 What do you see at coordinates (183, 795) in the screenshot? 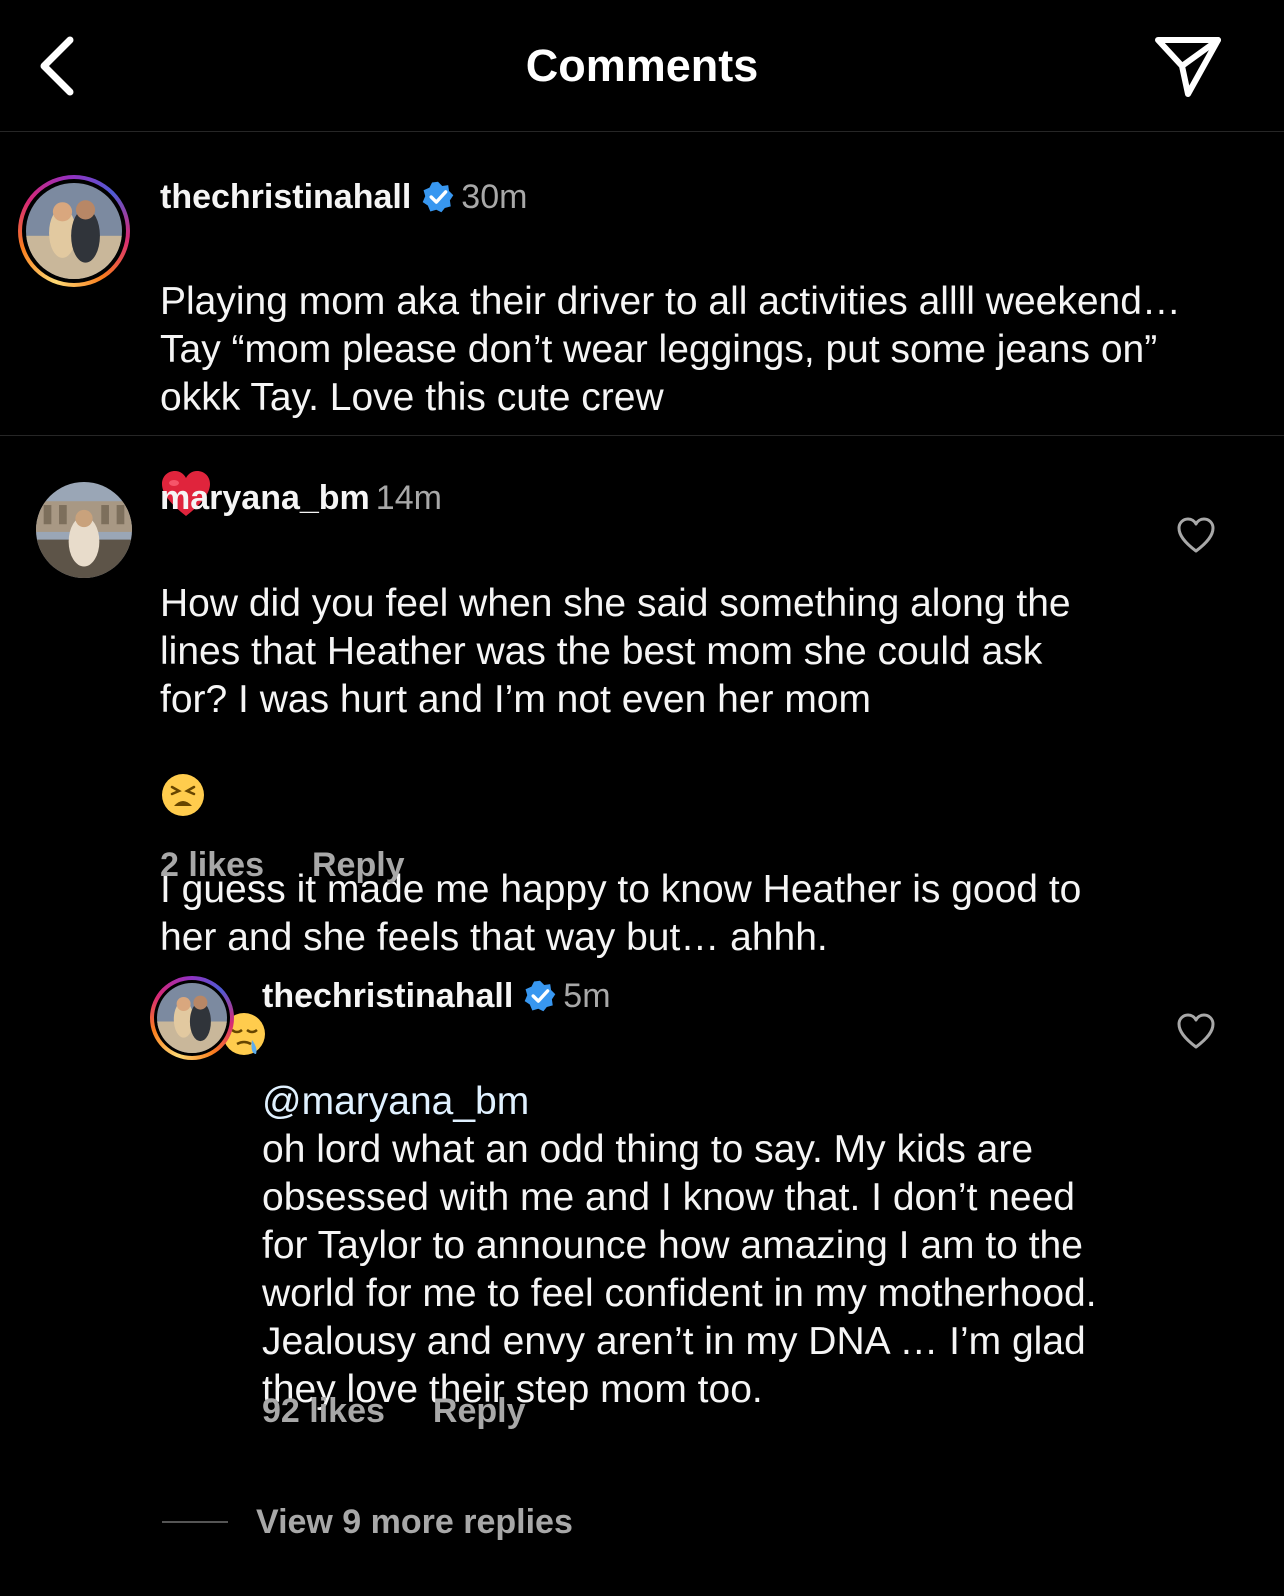
I see `tired-face-emoji` at bounding box center [183, 795].